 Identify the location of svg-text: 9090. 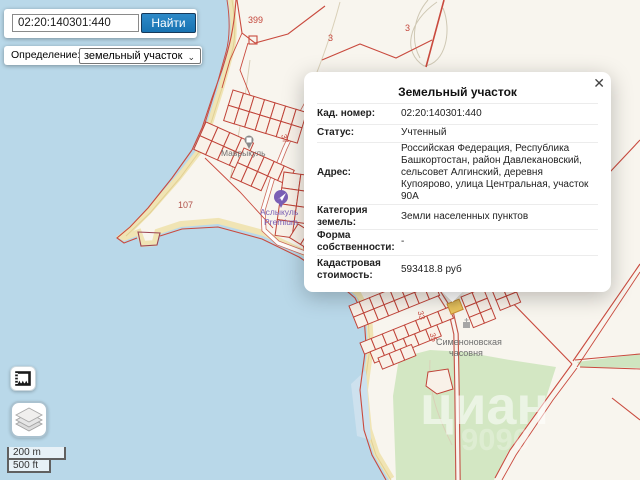
(495, 439).